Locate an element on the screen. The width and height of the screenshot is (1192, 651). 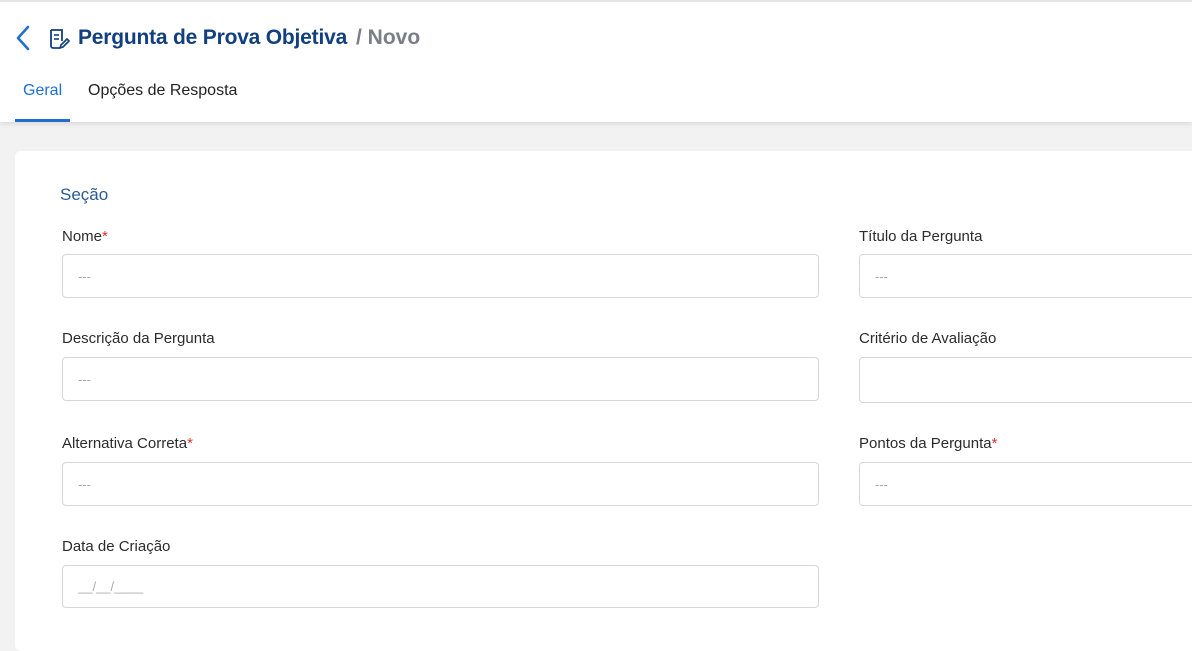
descricao-input is located at coordinates (440, 379).